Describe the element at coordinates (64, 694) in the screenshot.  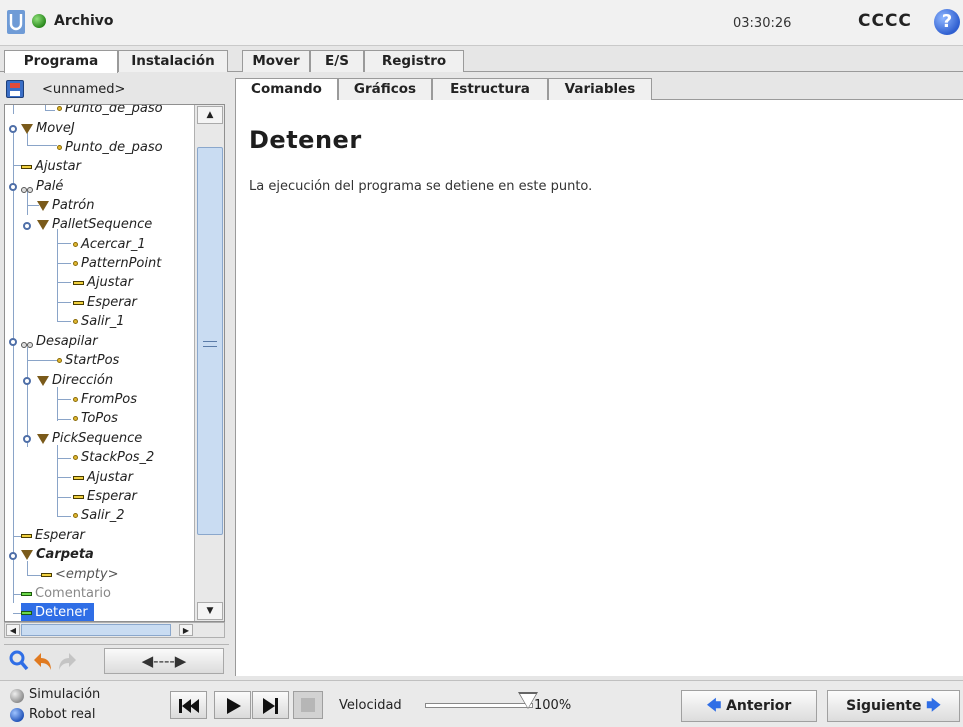
I see `simulation-label: Simulación` at that location.